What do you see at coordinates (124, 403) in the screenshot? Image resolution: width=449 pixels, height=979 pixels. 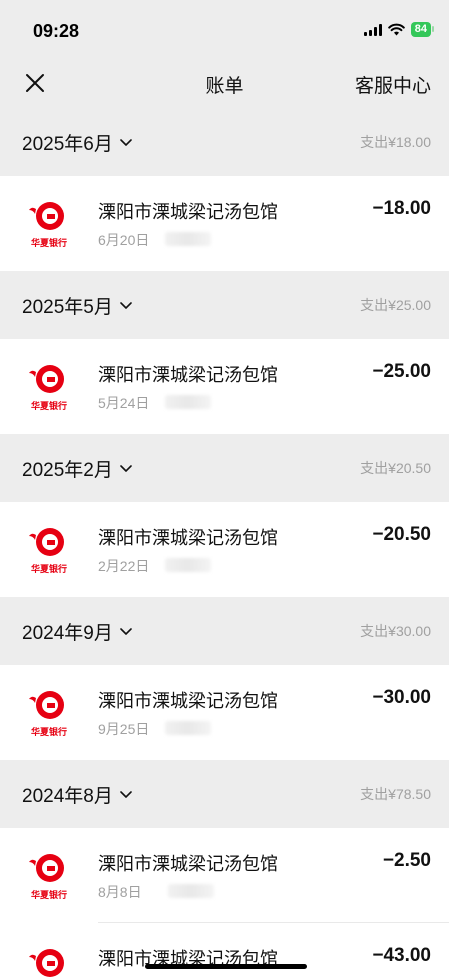 I see `transaction-date: 5月24日` at bounding box center [124, 403].